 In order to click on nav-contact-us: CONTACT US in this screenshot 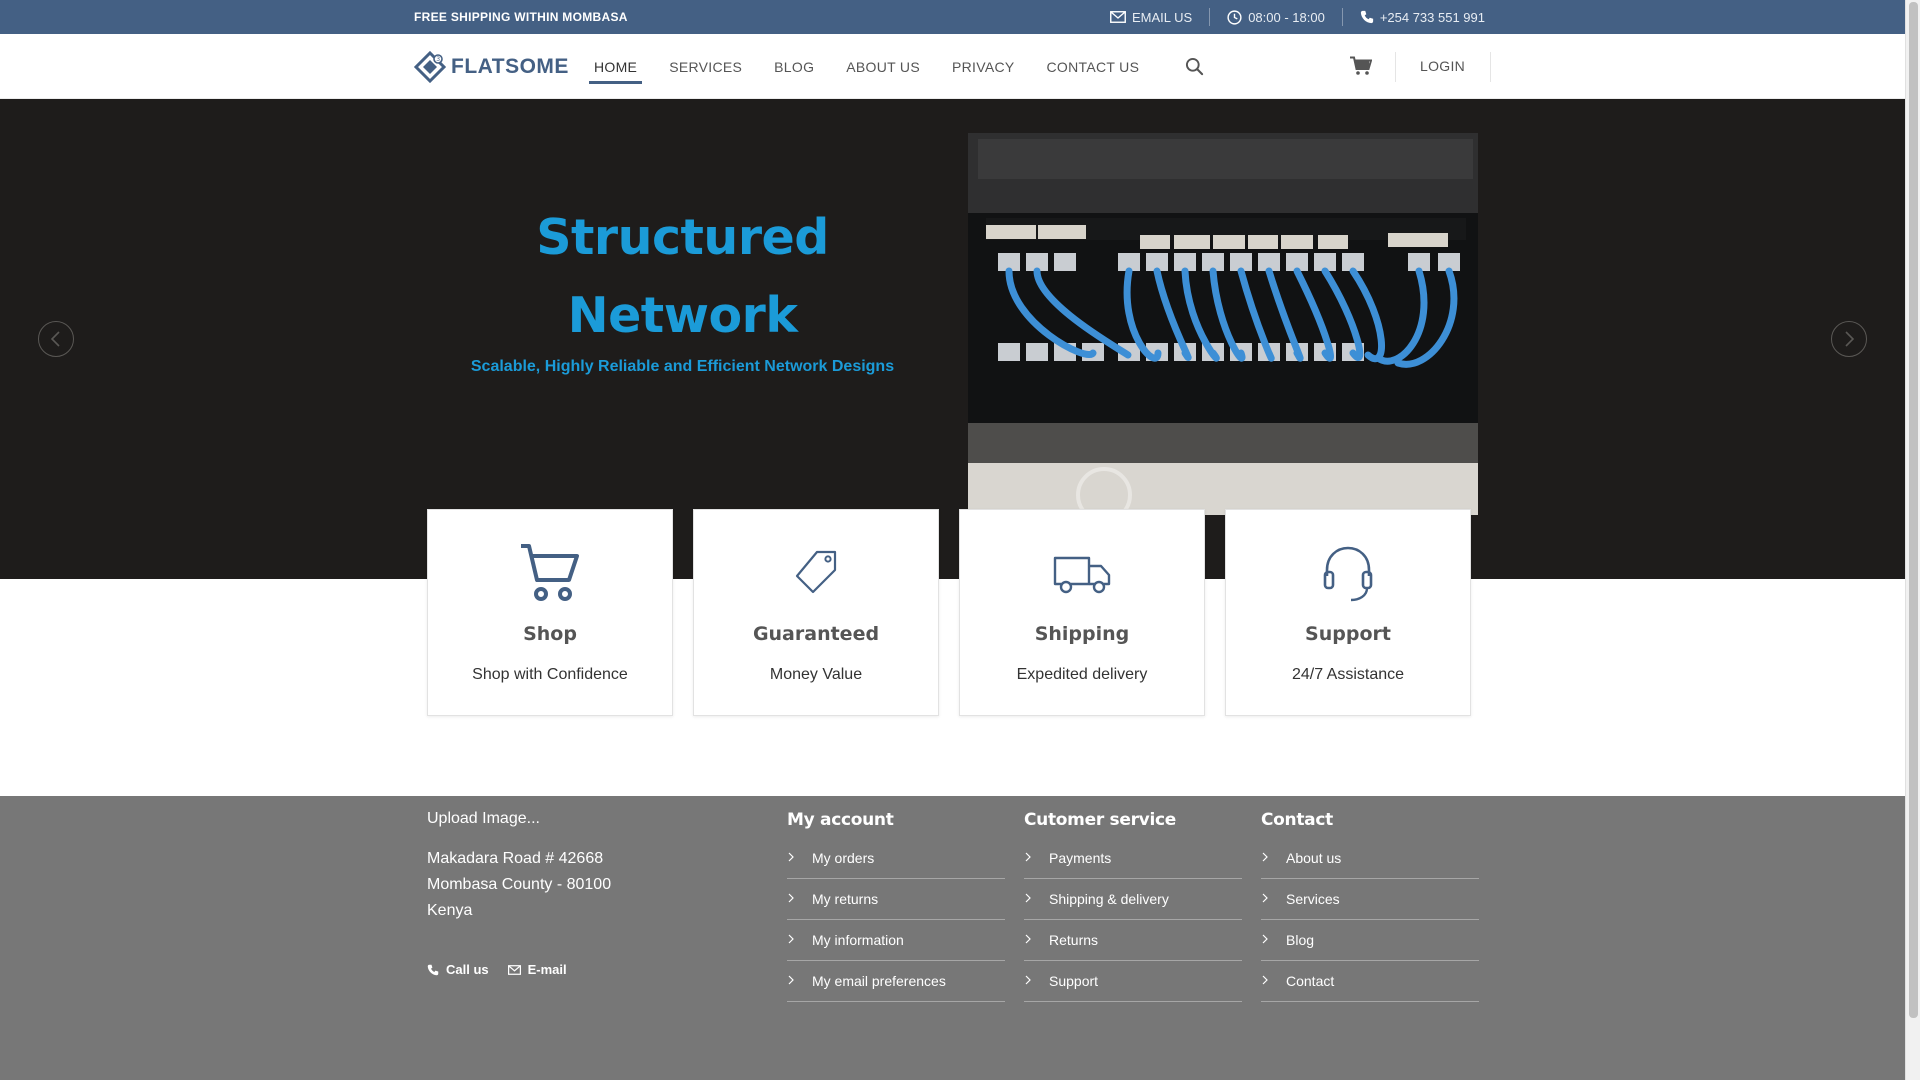, I will do `click(1093, 66)`.